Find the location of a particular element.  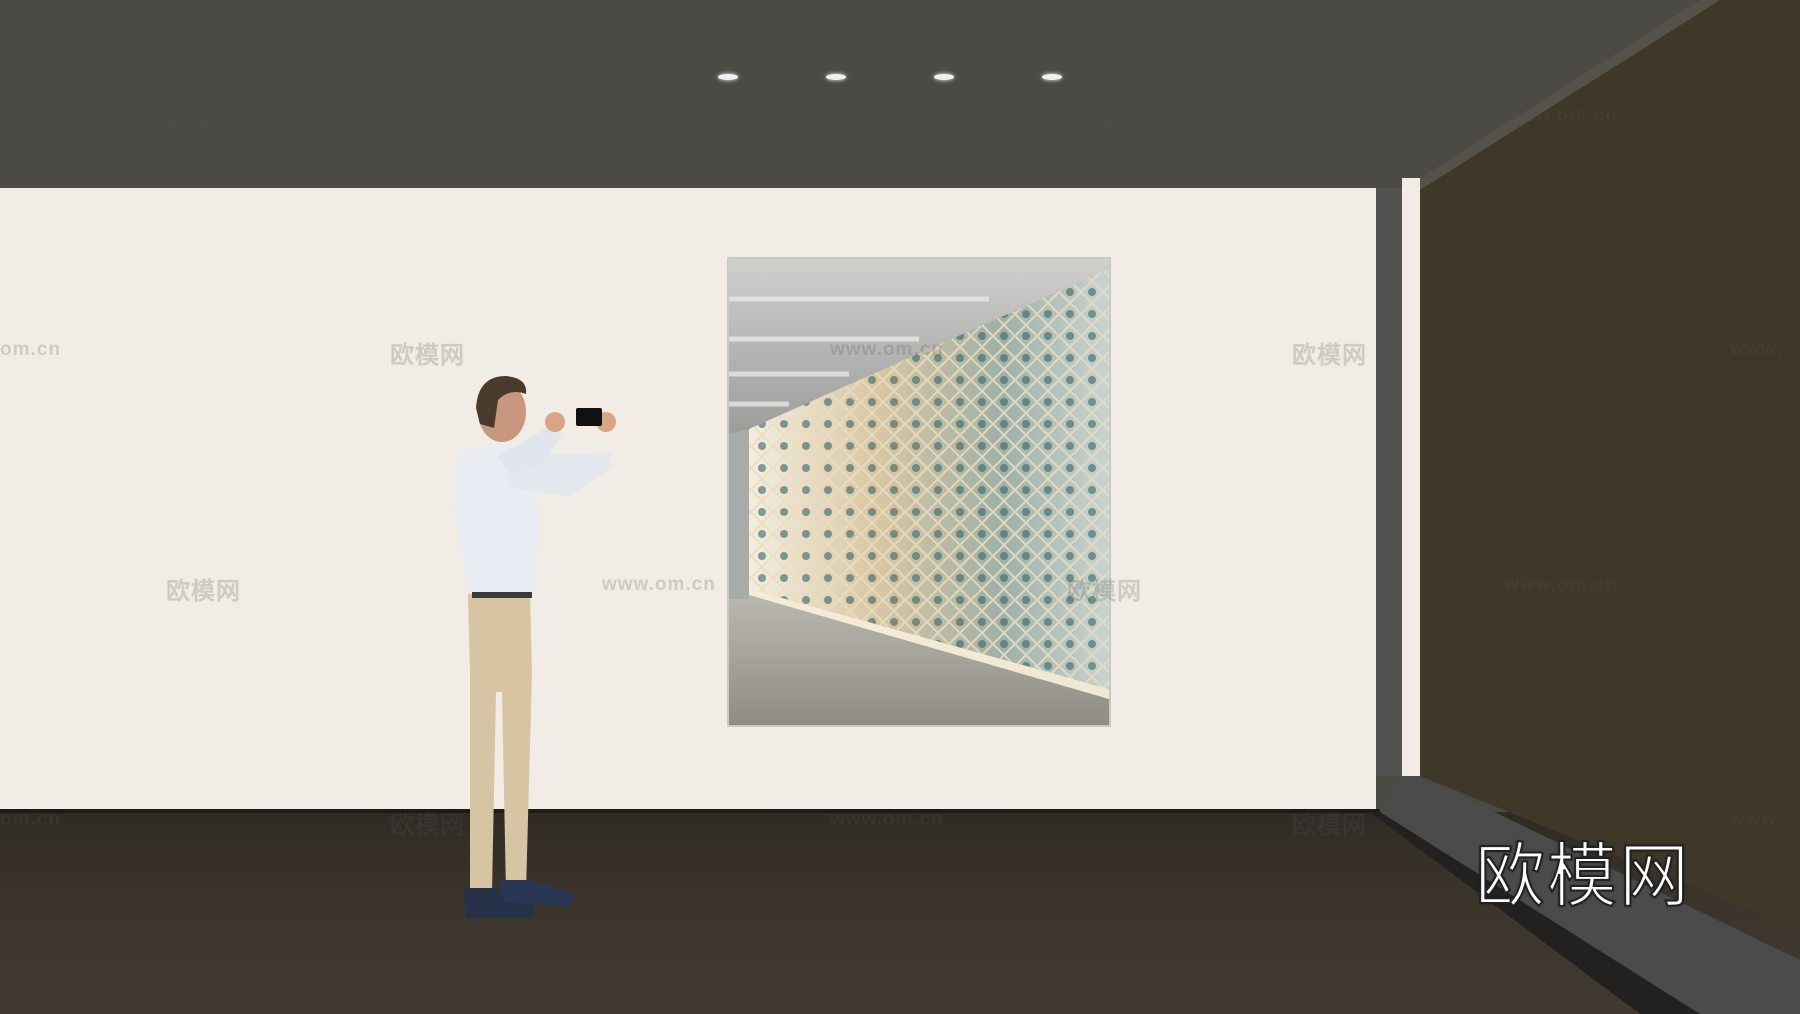

framed-artwork is located at coordinates (919, 492).